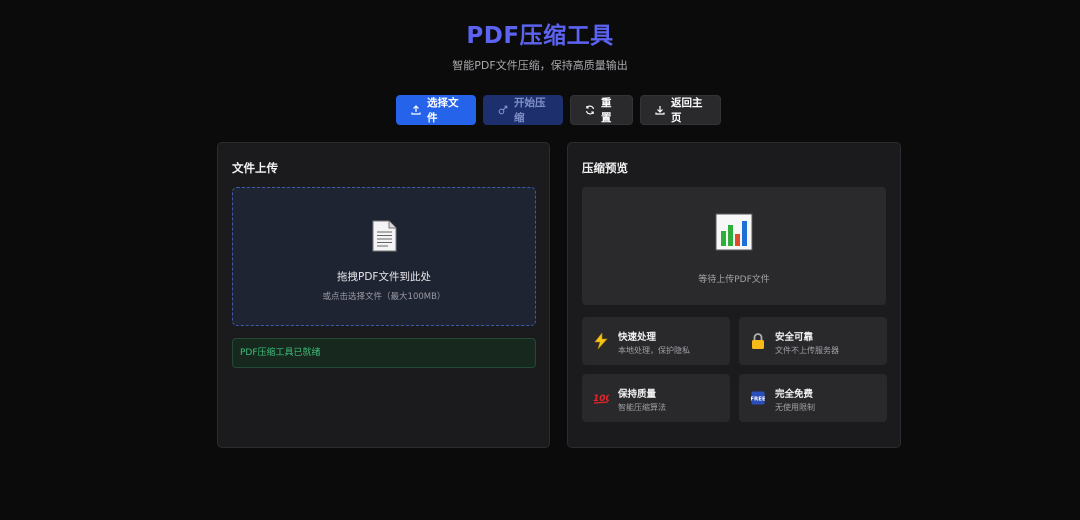 The height and width of the screenshot is (520, 1080). What do you see at coordinates (384, 277) in the screenshot?
I see `dropzone-main-text: 拖拽PDF文件到此处` at bounding box center [384, 277].